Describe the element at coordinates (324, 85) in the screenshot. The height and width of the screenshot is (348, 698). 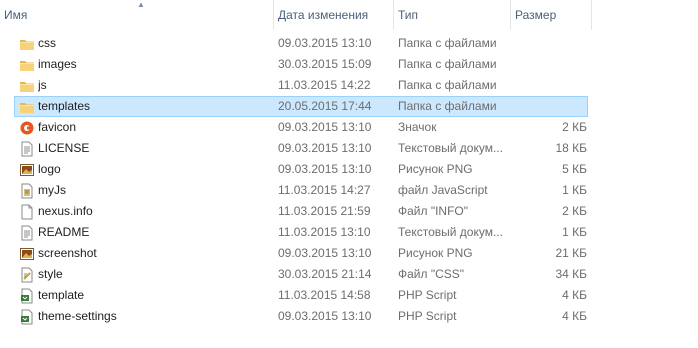
I see `file-date: 11.03.2015 14:22` at that location.